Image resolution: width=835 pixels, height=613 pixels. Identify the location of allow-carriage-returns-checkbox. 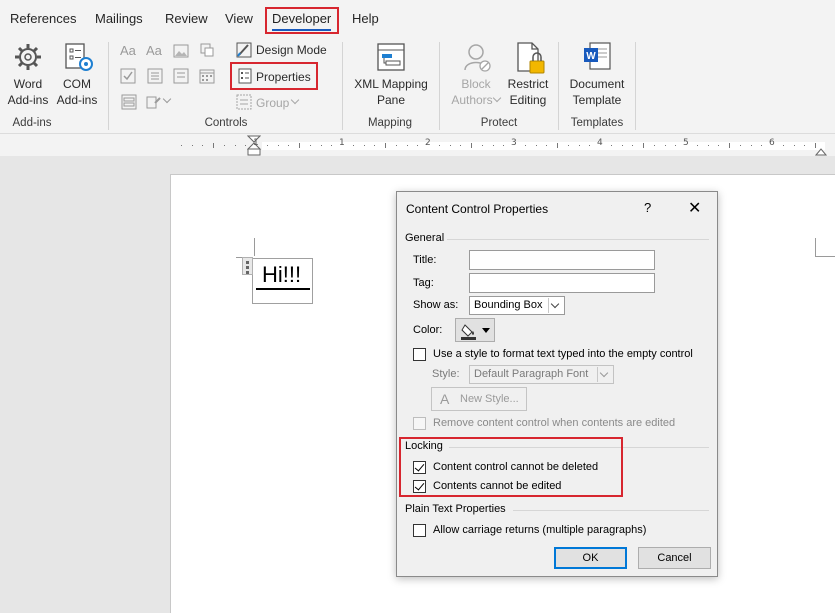
(419, 530).